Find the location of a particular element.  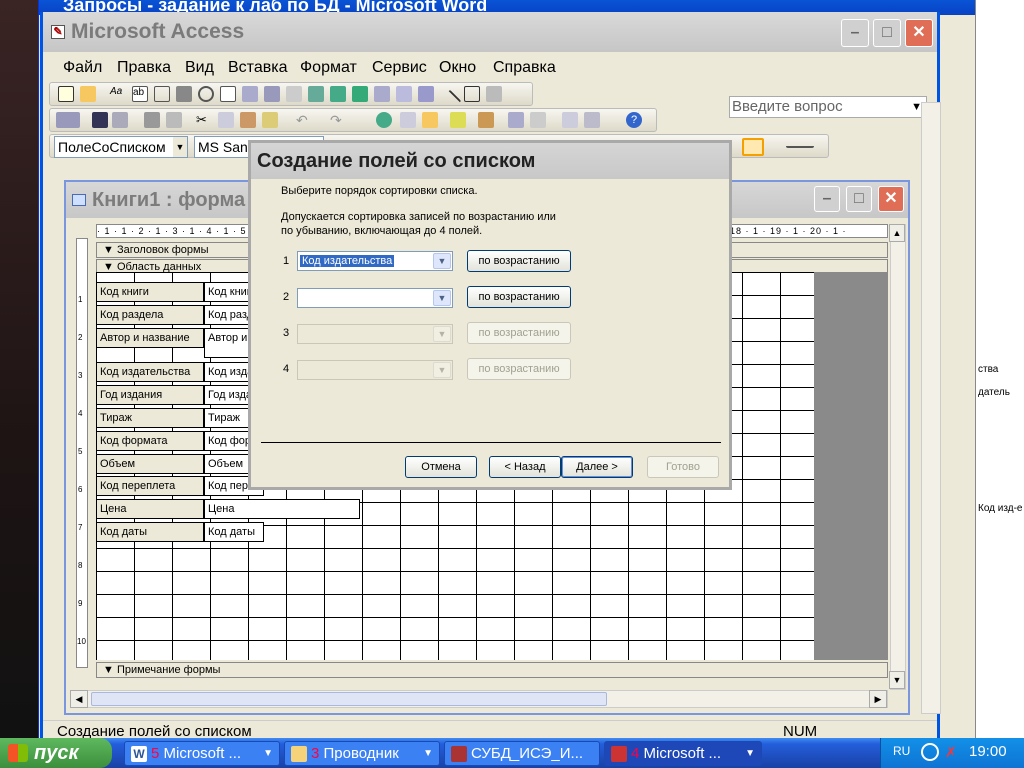

build-icon is located at coordinates (538, 120).